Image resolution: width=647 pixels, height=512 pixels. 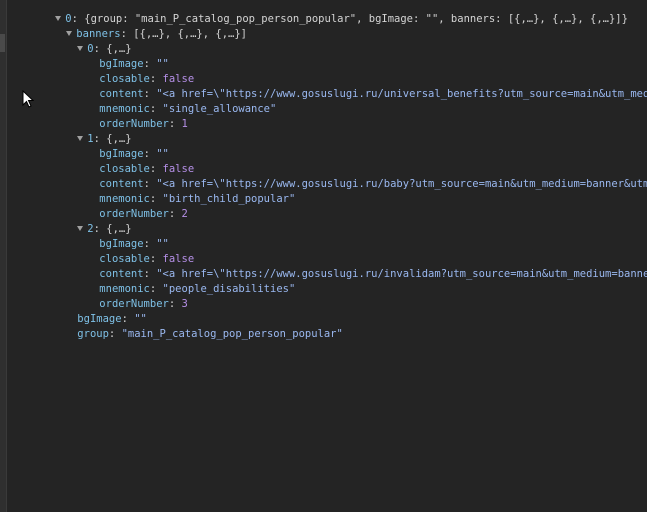 What do you see at coordinates (28, 99) in the screenshot?
I see `mouse-pointer-icon` at bounding box center [28, 99].